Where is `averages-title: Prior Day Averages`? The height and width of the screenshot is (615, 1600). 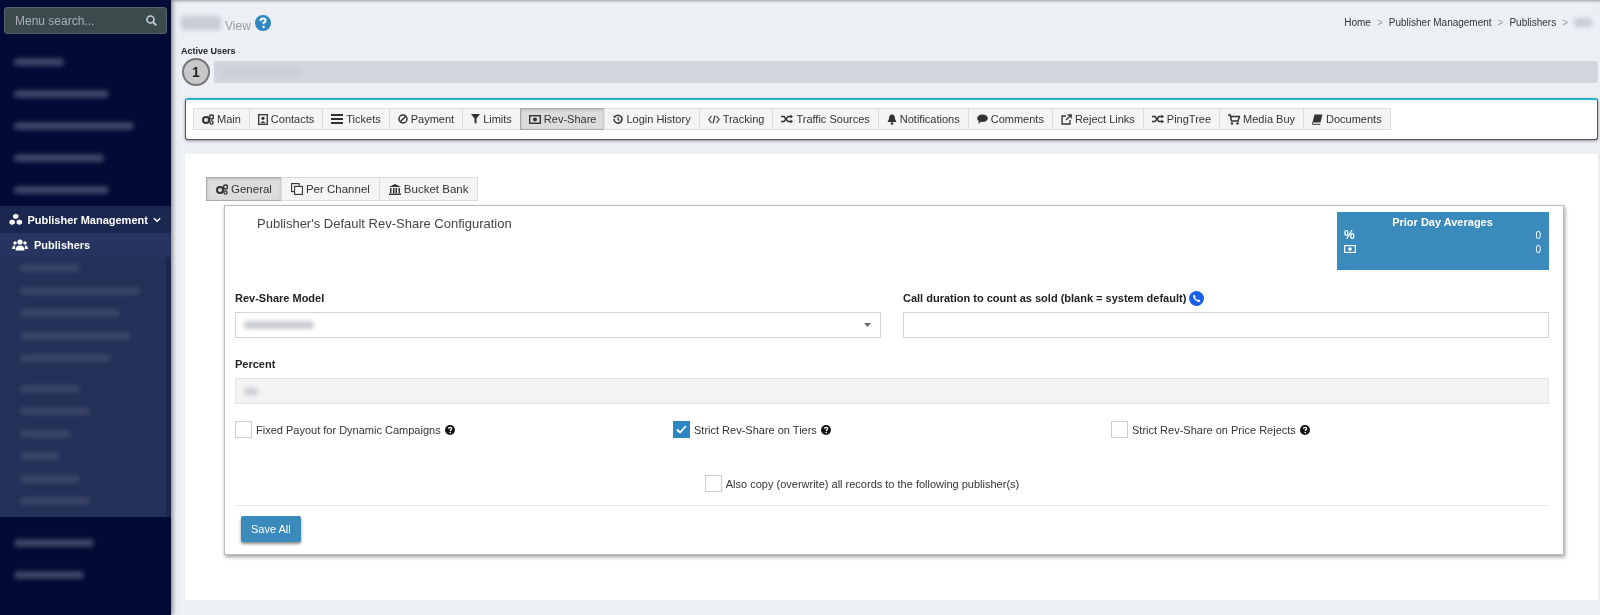
averages-title: Prior Day Averages is located at coordinates (1442, 222).